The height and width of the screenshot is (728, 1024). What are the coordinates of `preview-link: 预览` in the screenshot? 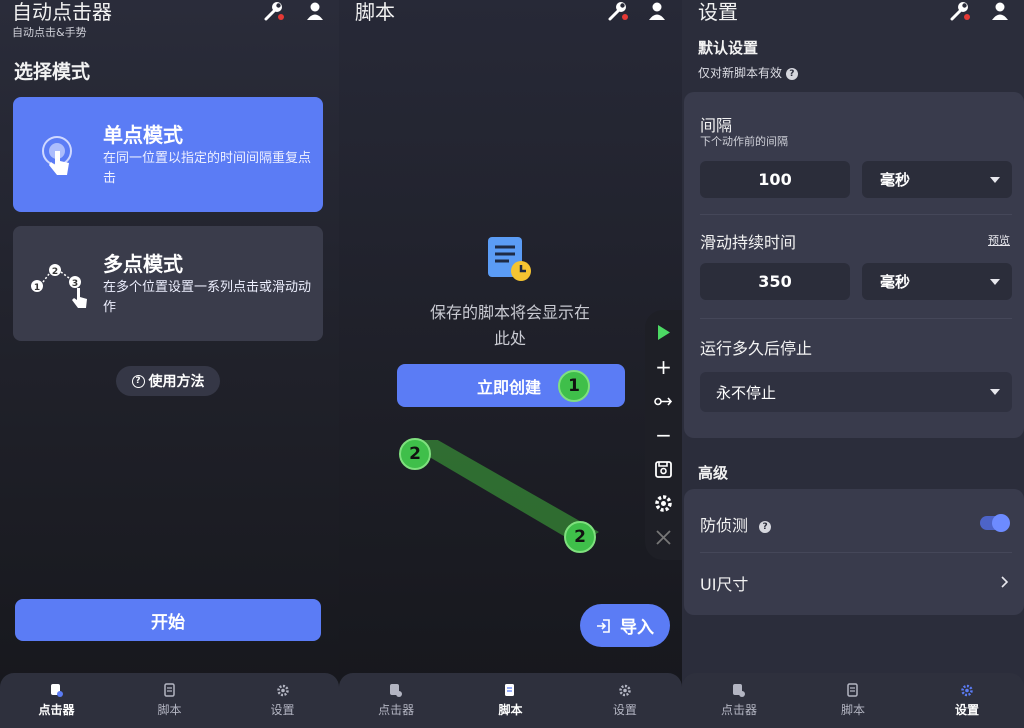 It's located at (999, 240).